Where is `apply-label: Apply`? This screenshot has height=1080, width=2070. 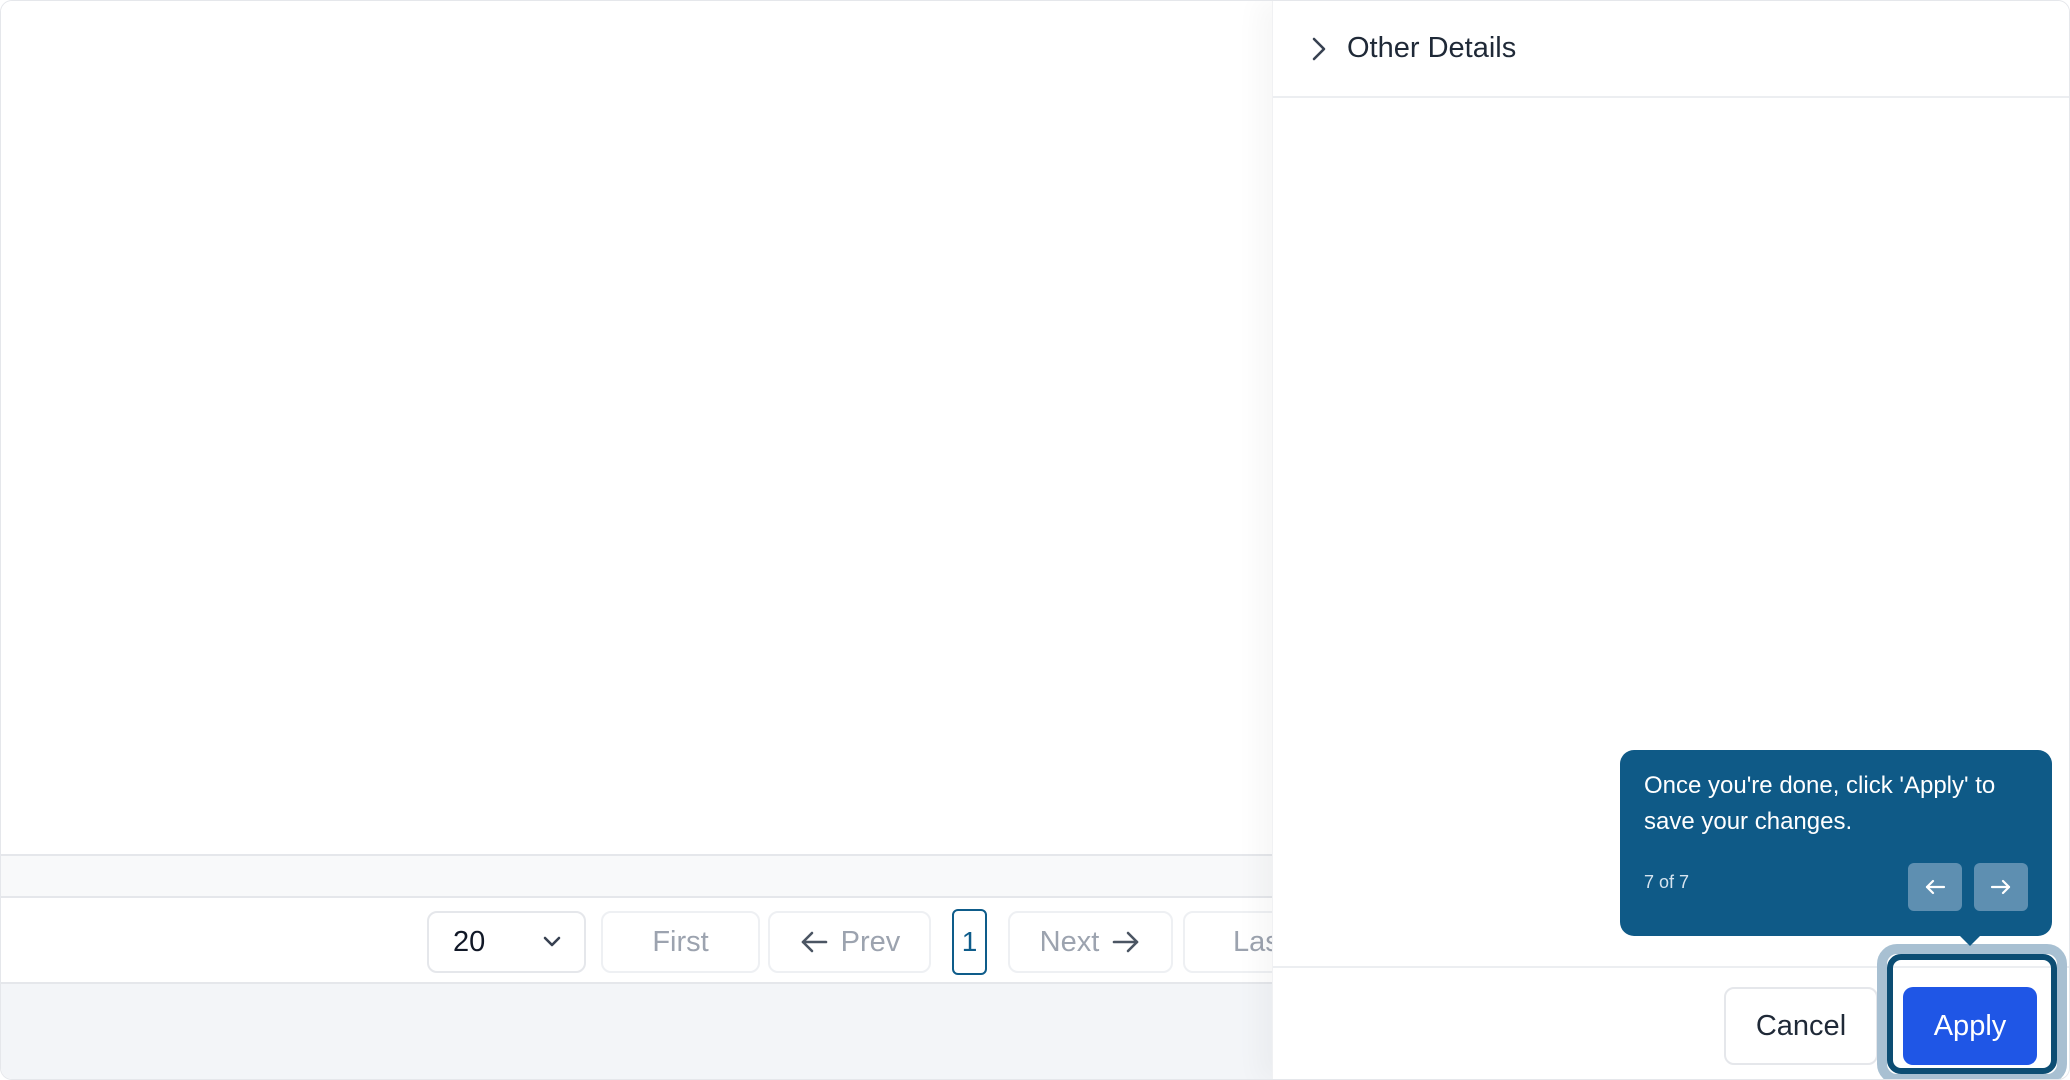
apply-label: Apply is located at coordinates (1970, 1025).